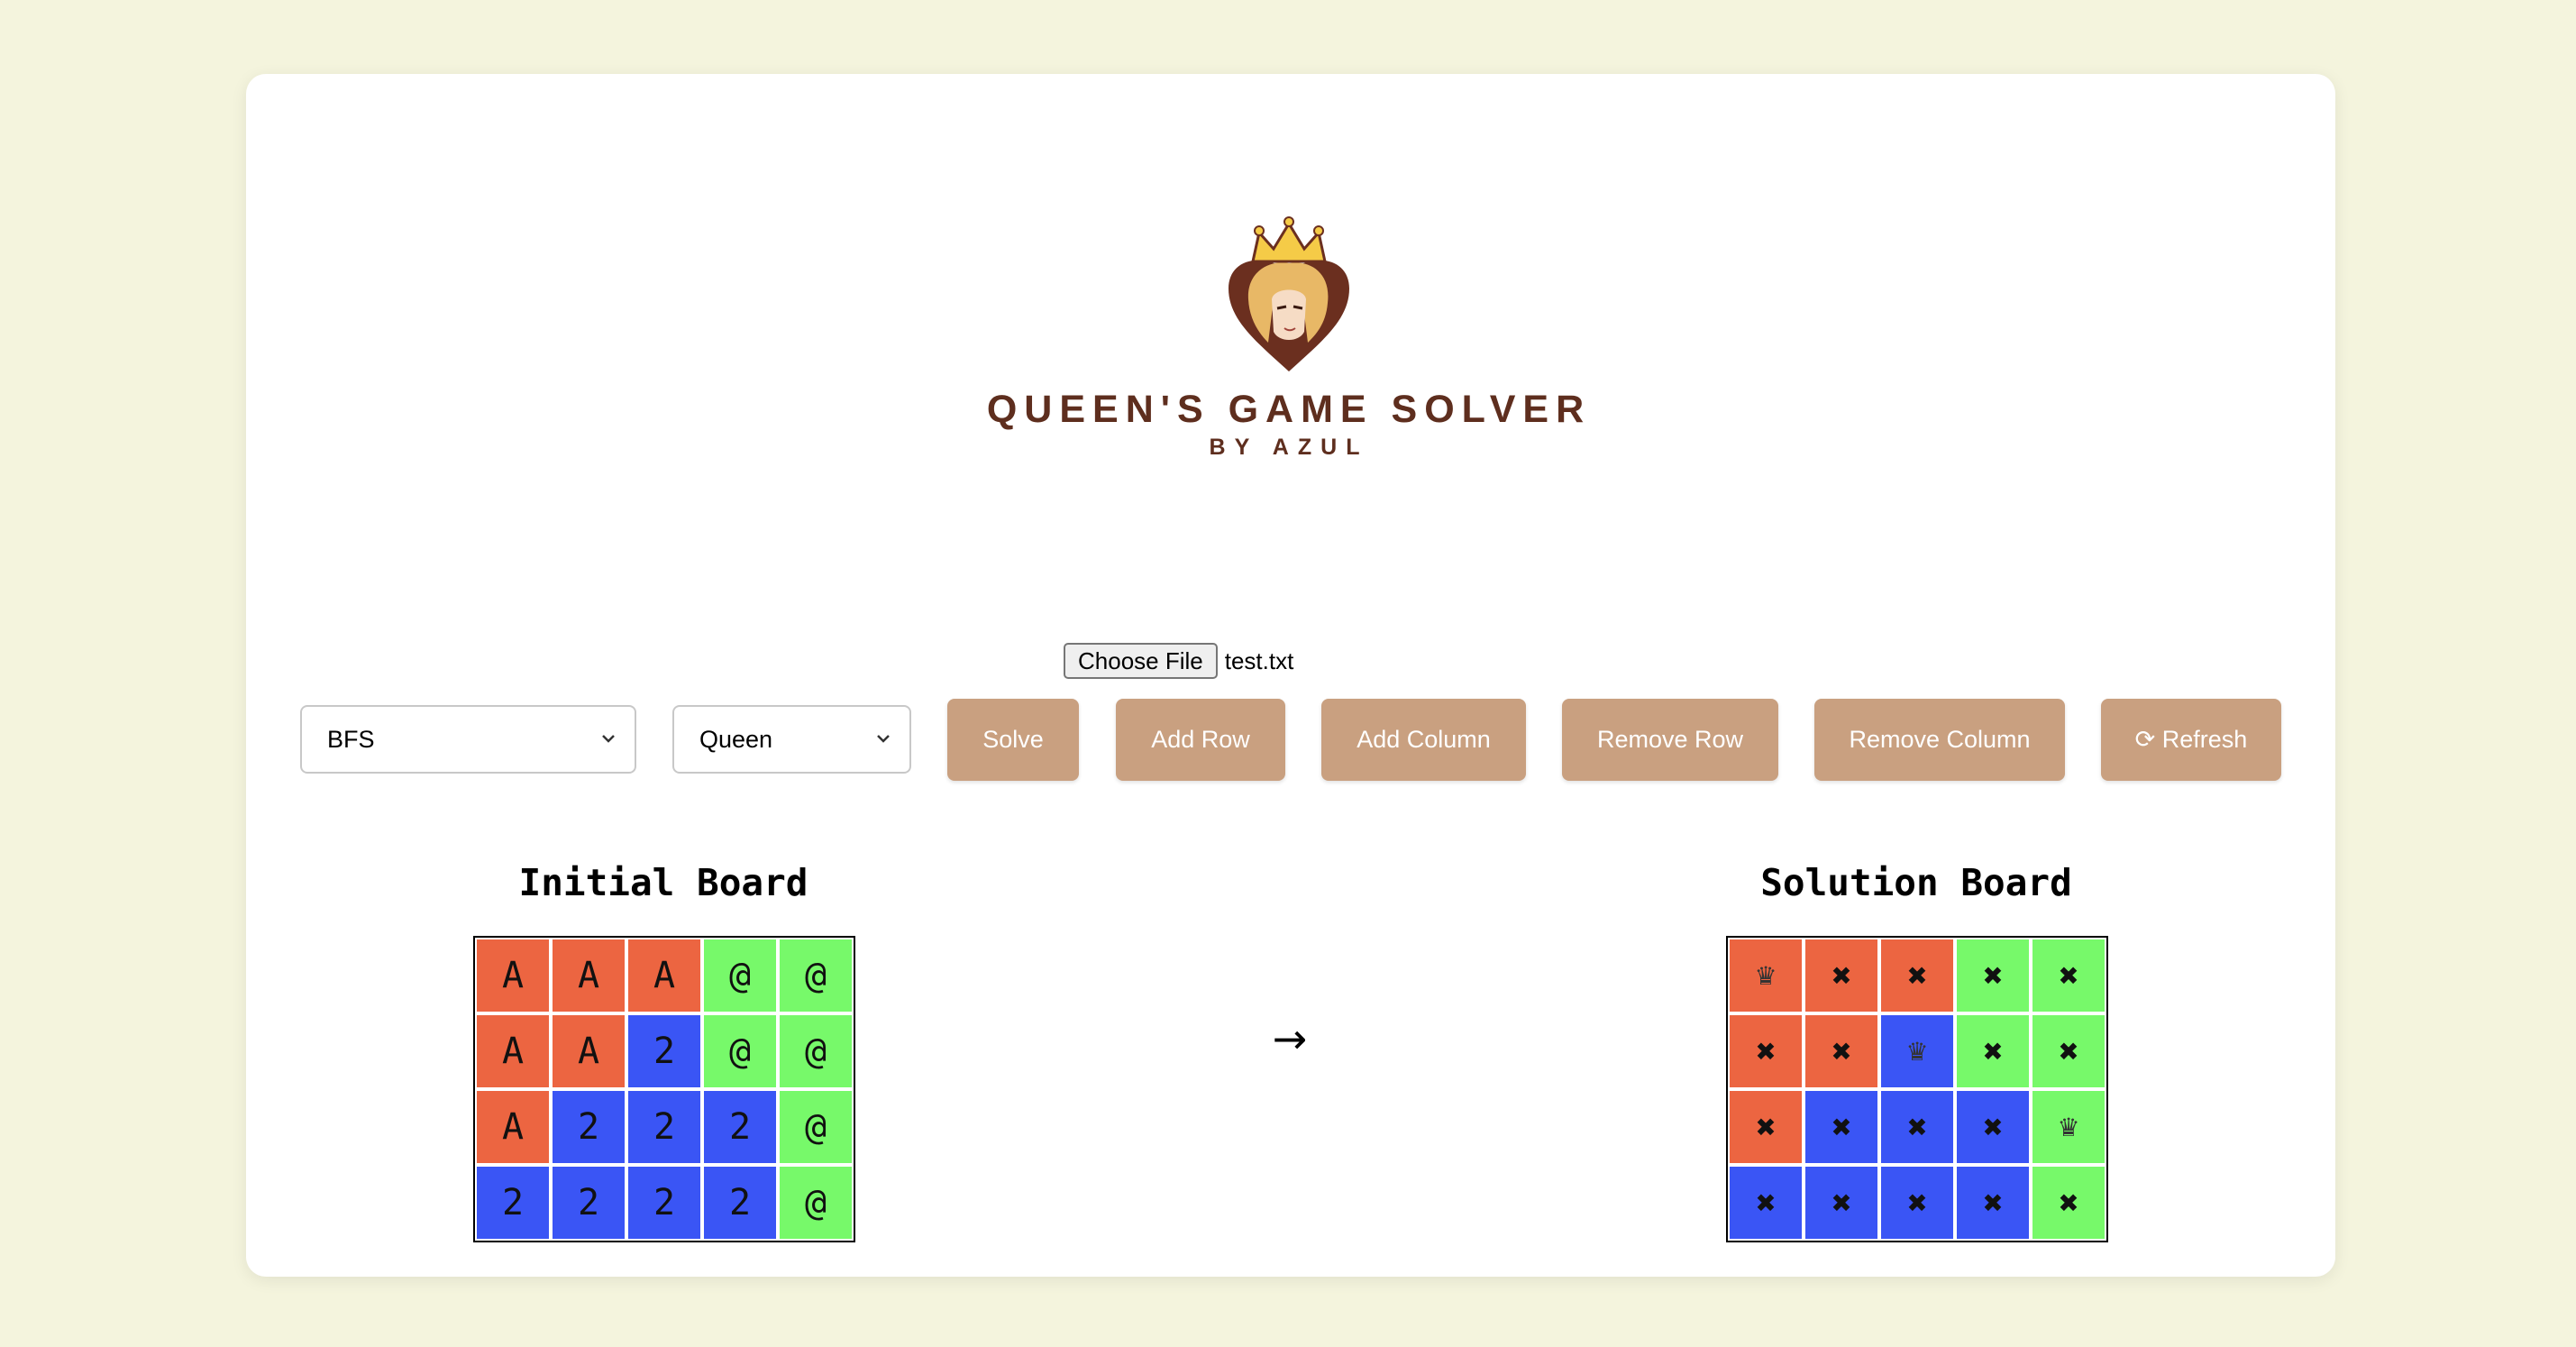 Image resolution: width=2576 pixels, height=1347 pixels. What do you see at coordinates (1259, 660) in the screenshot?
I see `selected-file-name: test.txt` at bounding box center [1259, 660].